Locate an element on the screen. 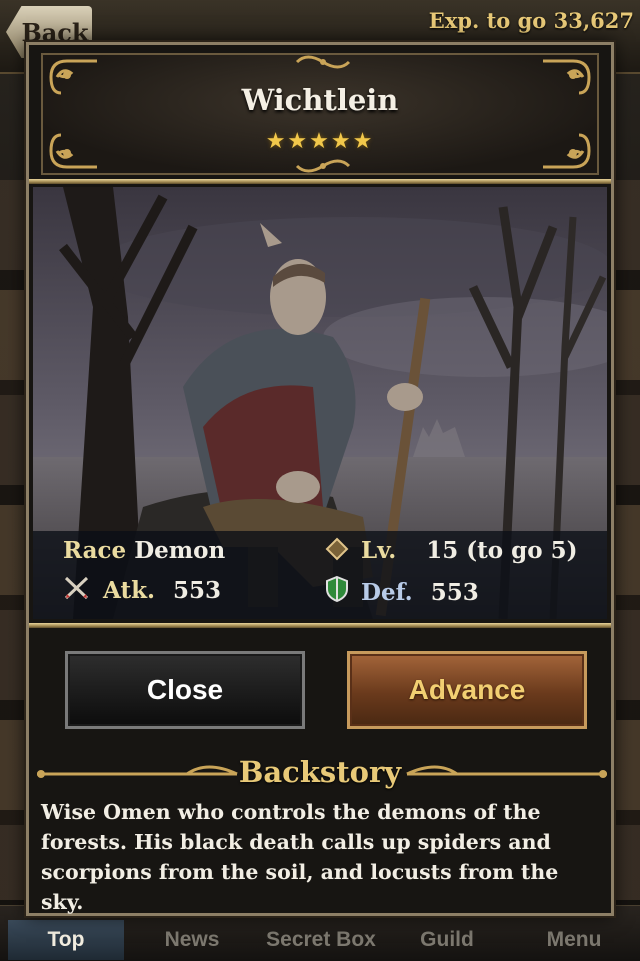 The height and width of the screenshot is (961, 640). diamond-icon is located at coordinates (337, 552).